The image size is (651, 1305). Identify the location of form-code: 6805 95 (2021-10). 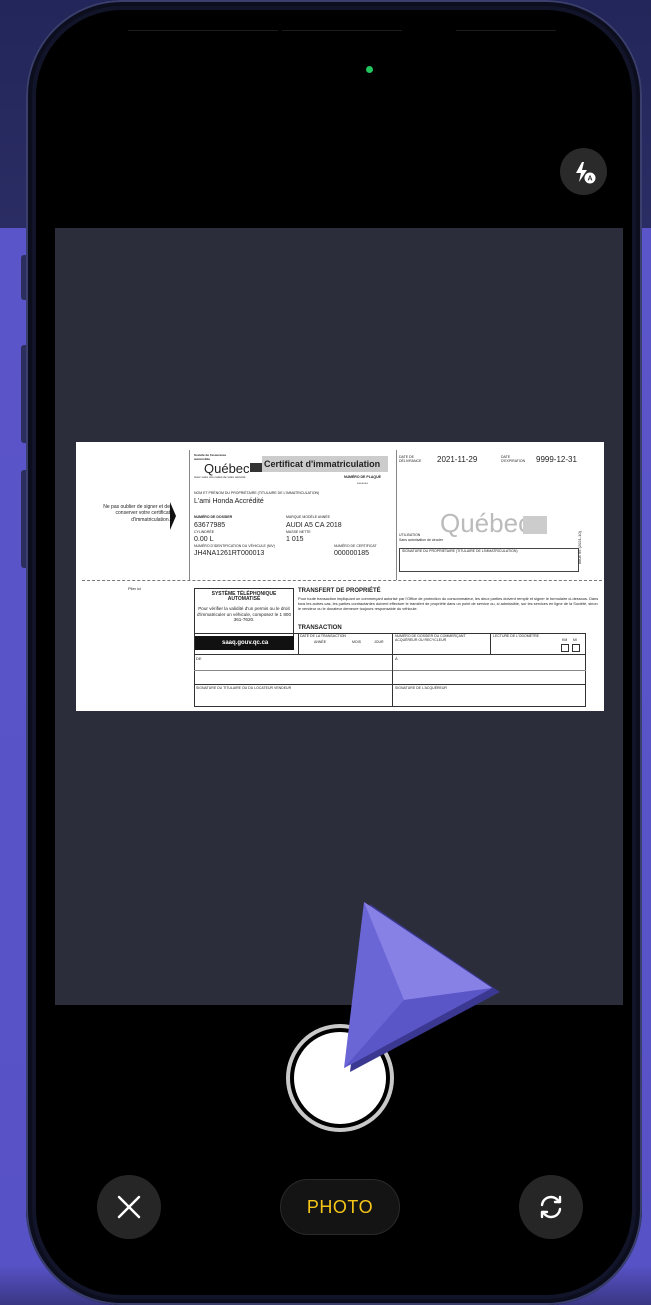
(579, 547).